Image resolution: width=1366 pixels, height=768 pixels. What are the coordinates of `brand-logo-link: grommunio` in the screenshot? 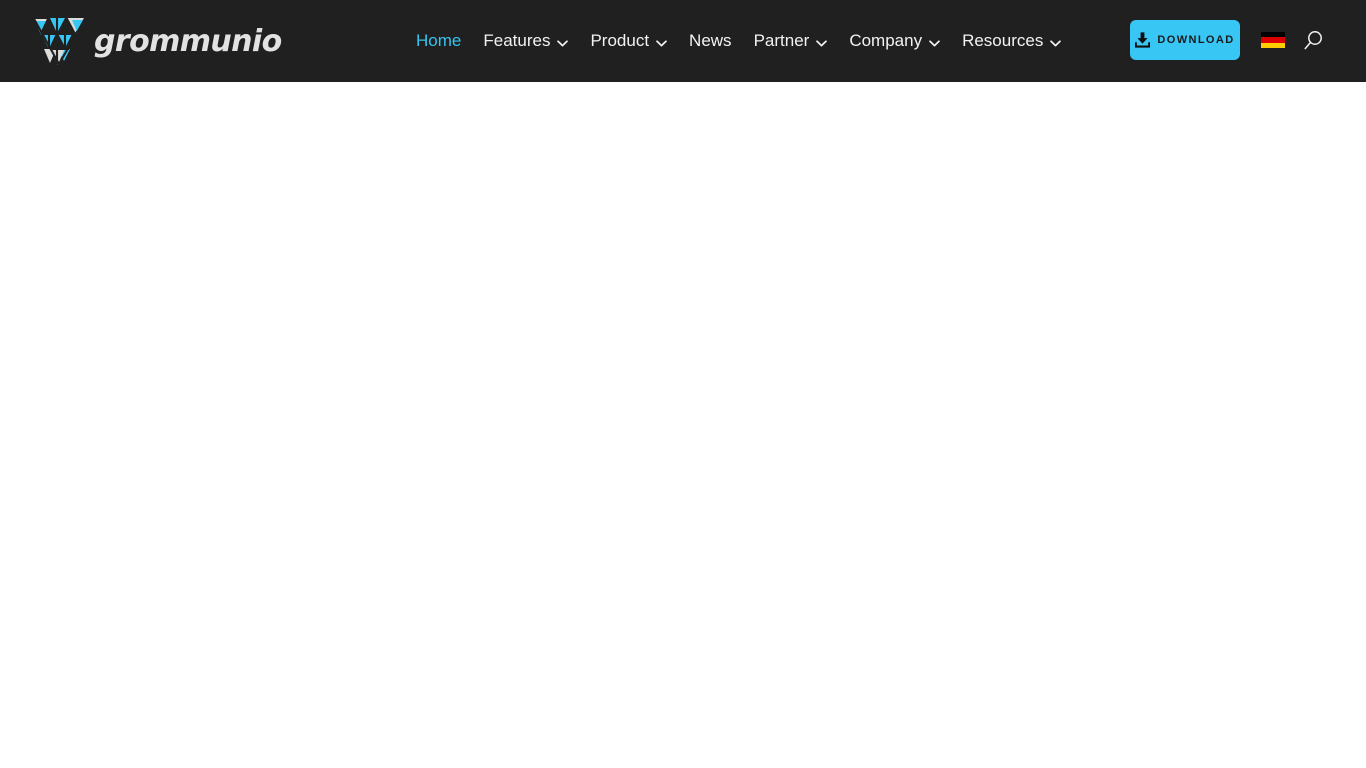 It's located at (157, 41).